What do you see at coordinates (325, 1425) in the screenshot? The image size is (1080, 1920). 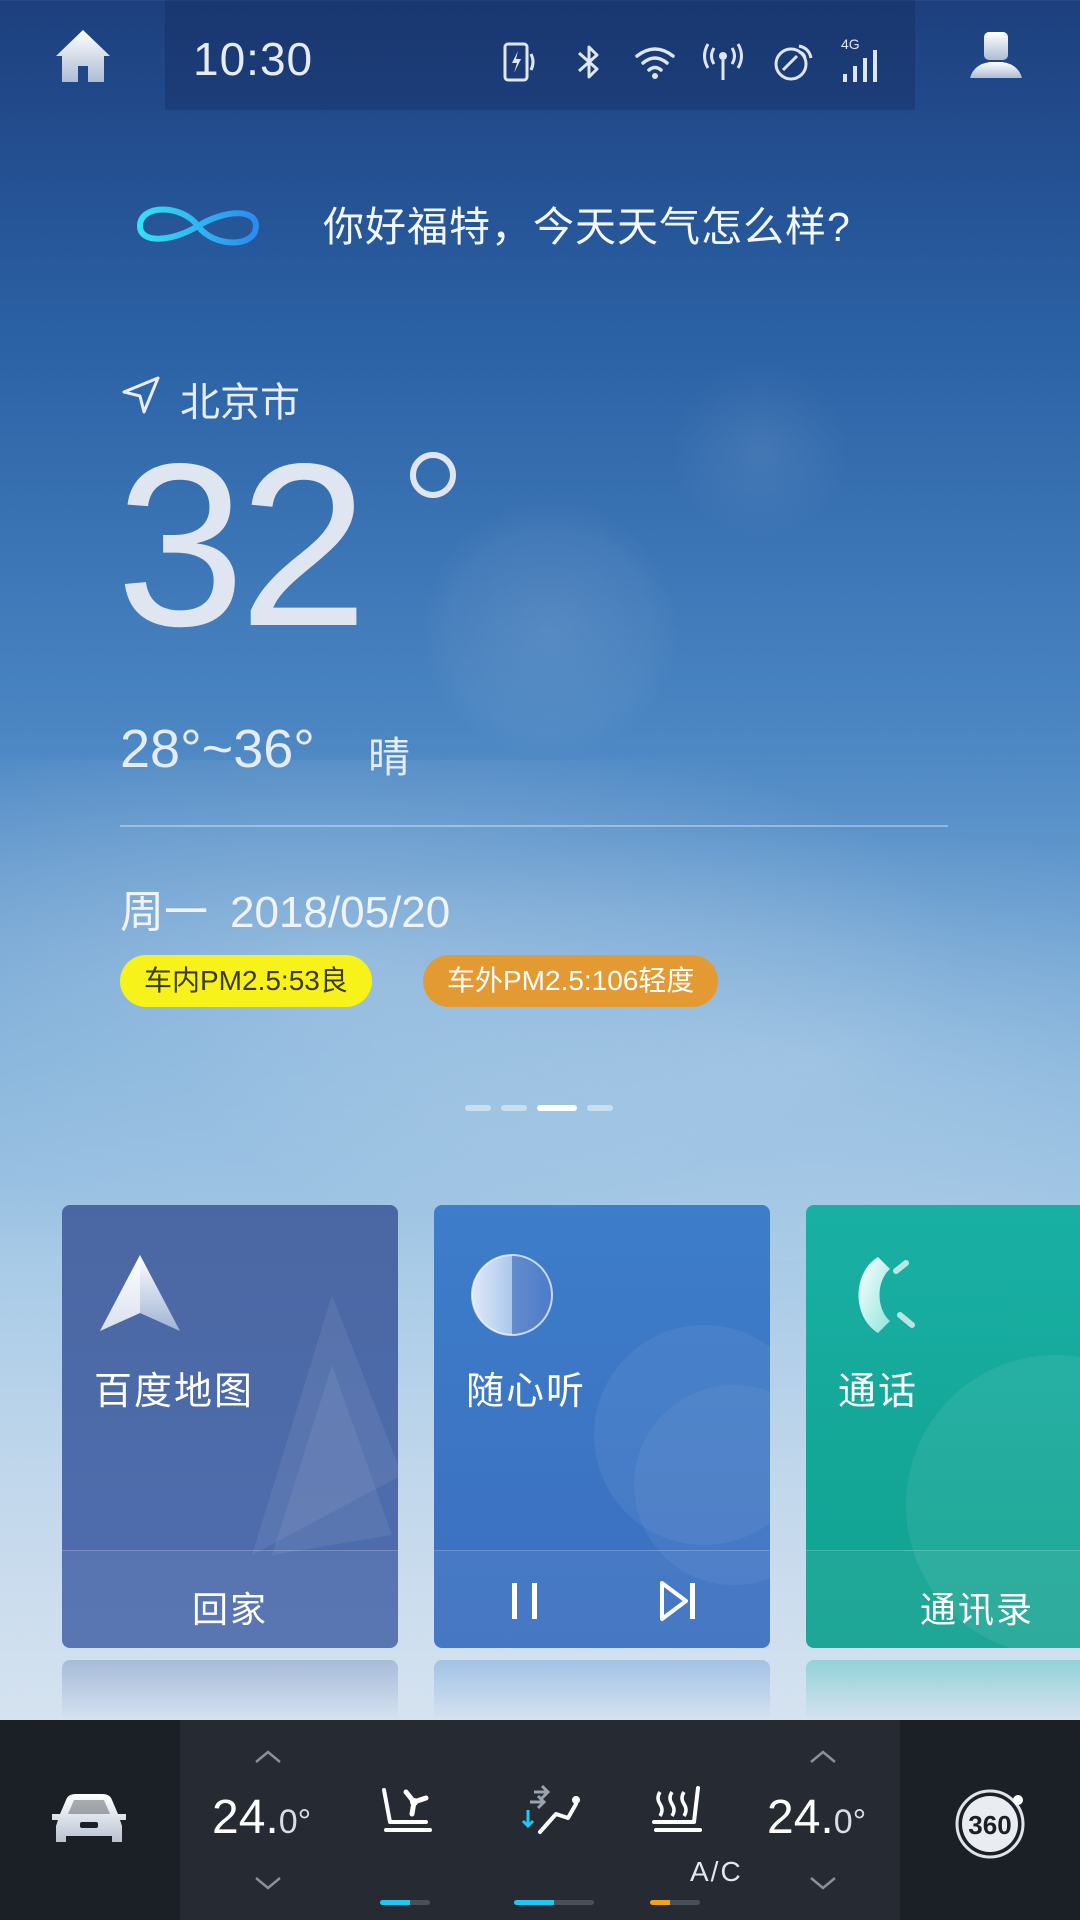 I see `map-card-decoration` at bounding box center [325, 1425].